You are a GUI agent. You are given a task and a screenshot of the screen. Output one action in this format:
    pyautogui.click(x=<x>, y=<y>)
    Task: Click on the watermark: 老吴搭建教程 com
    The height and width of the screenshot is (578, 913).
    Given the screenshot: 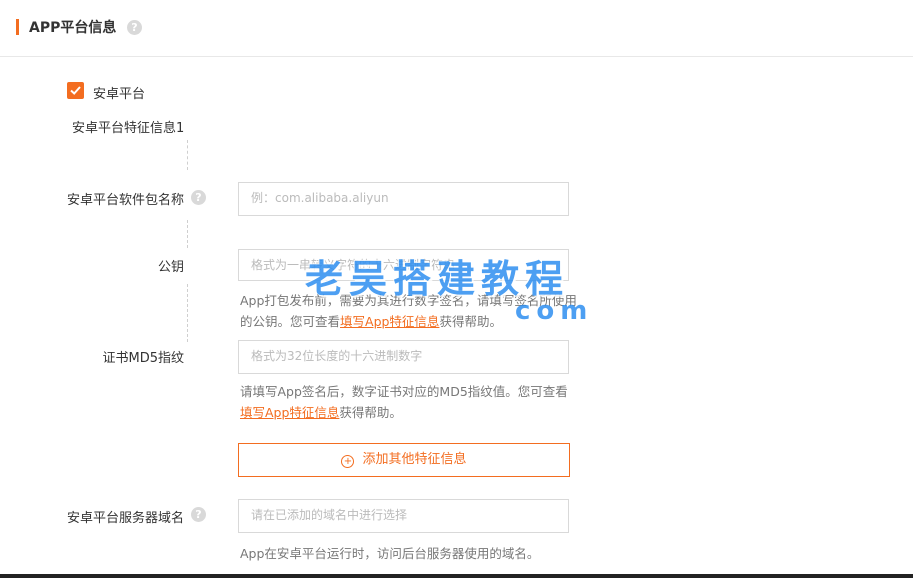 What is the action you would take?
    pyautogui.click(x=449, y=291)
    